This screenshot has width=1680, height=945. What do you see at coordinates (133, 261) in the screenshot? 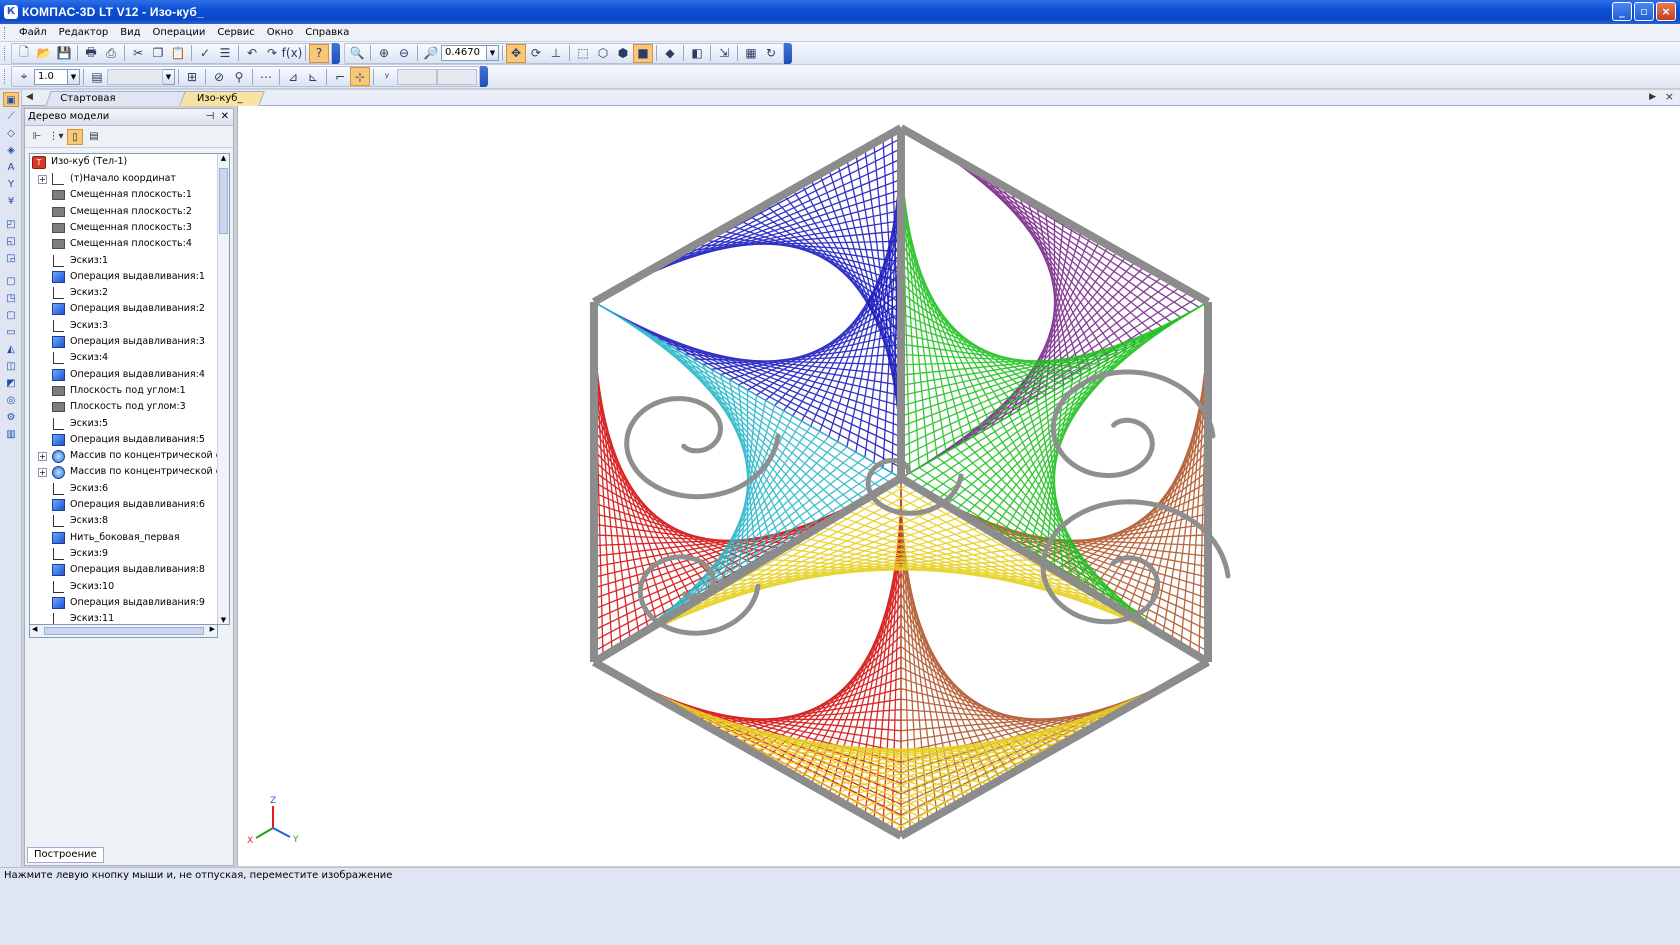
I see `tree-item: Эскиз:1` at bounding box center [133, 261].